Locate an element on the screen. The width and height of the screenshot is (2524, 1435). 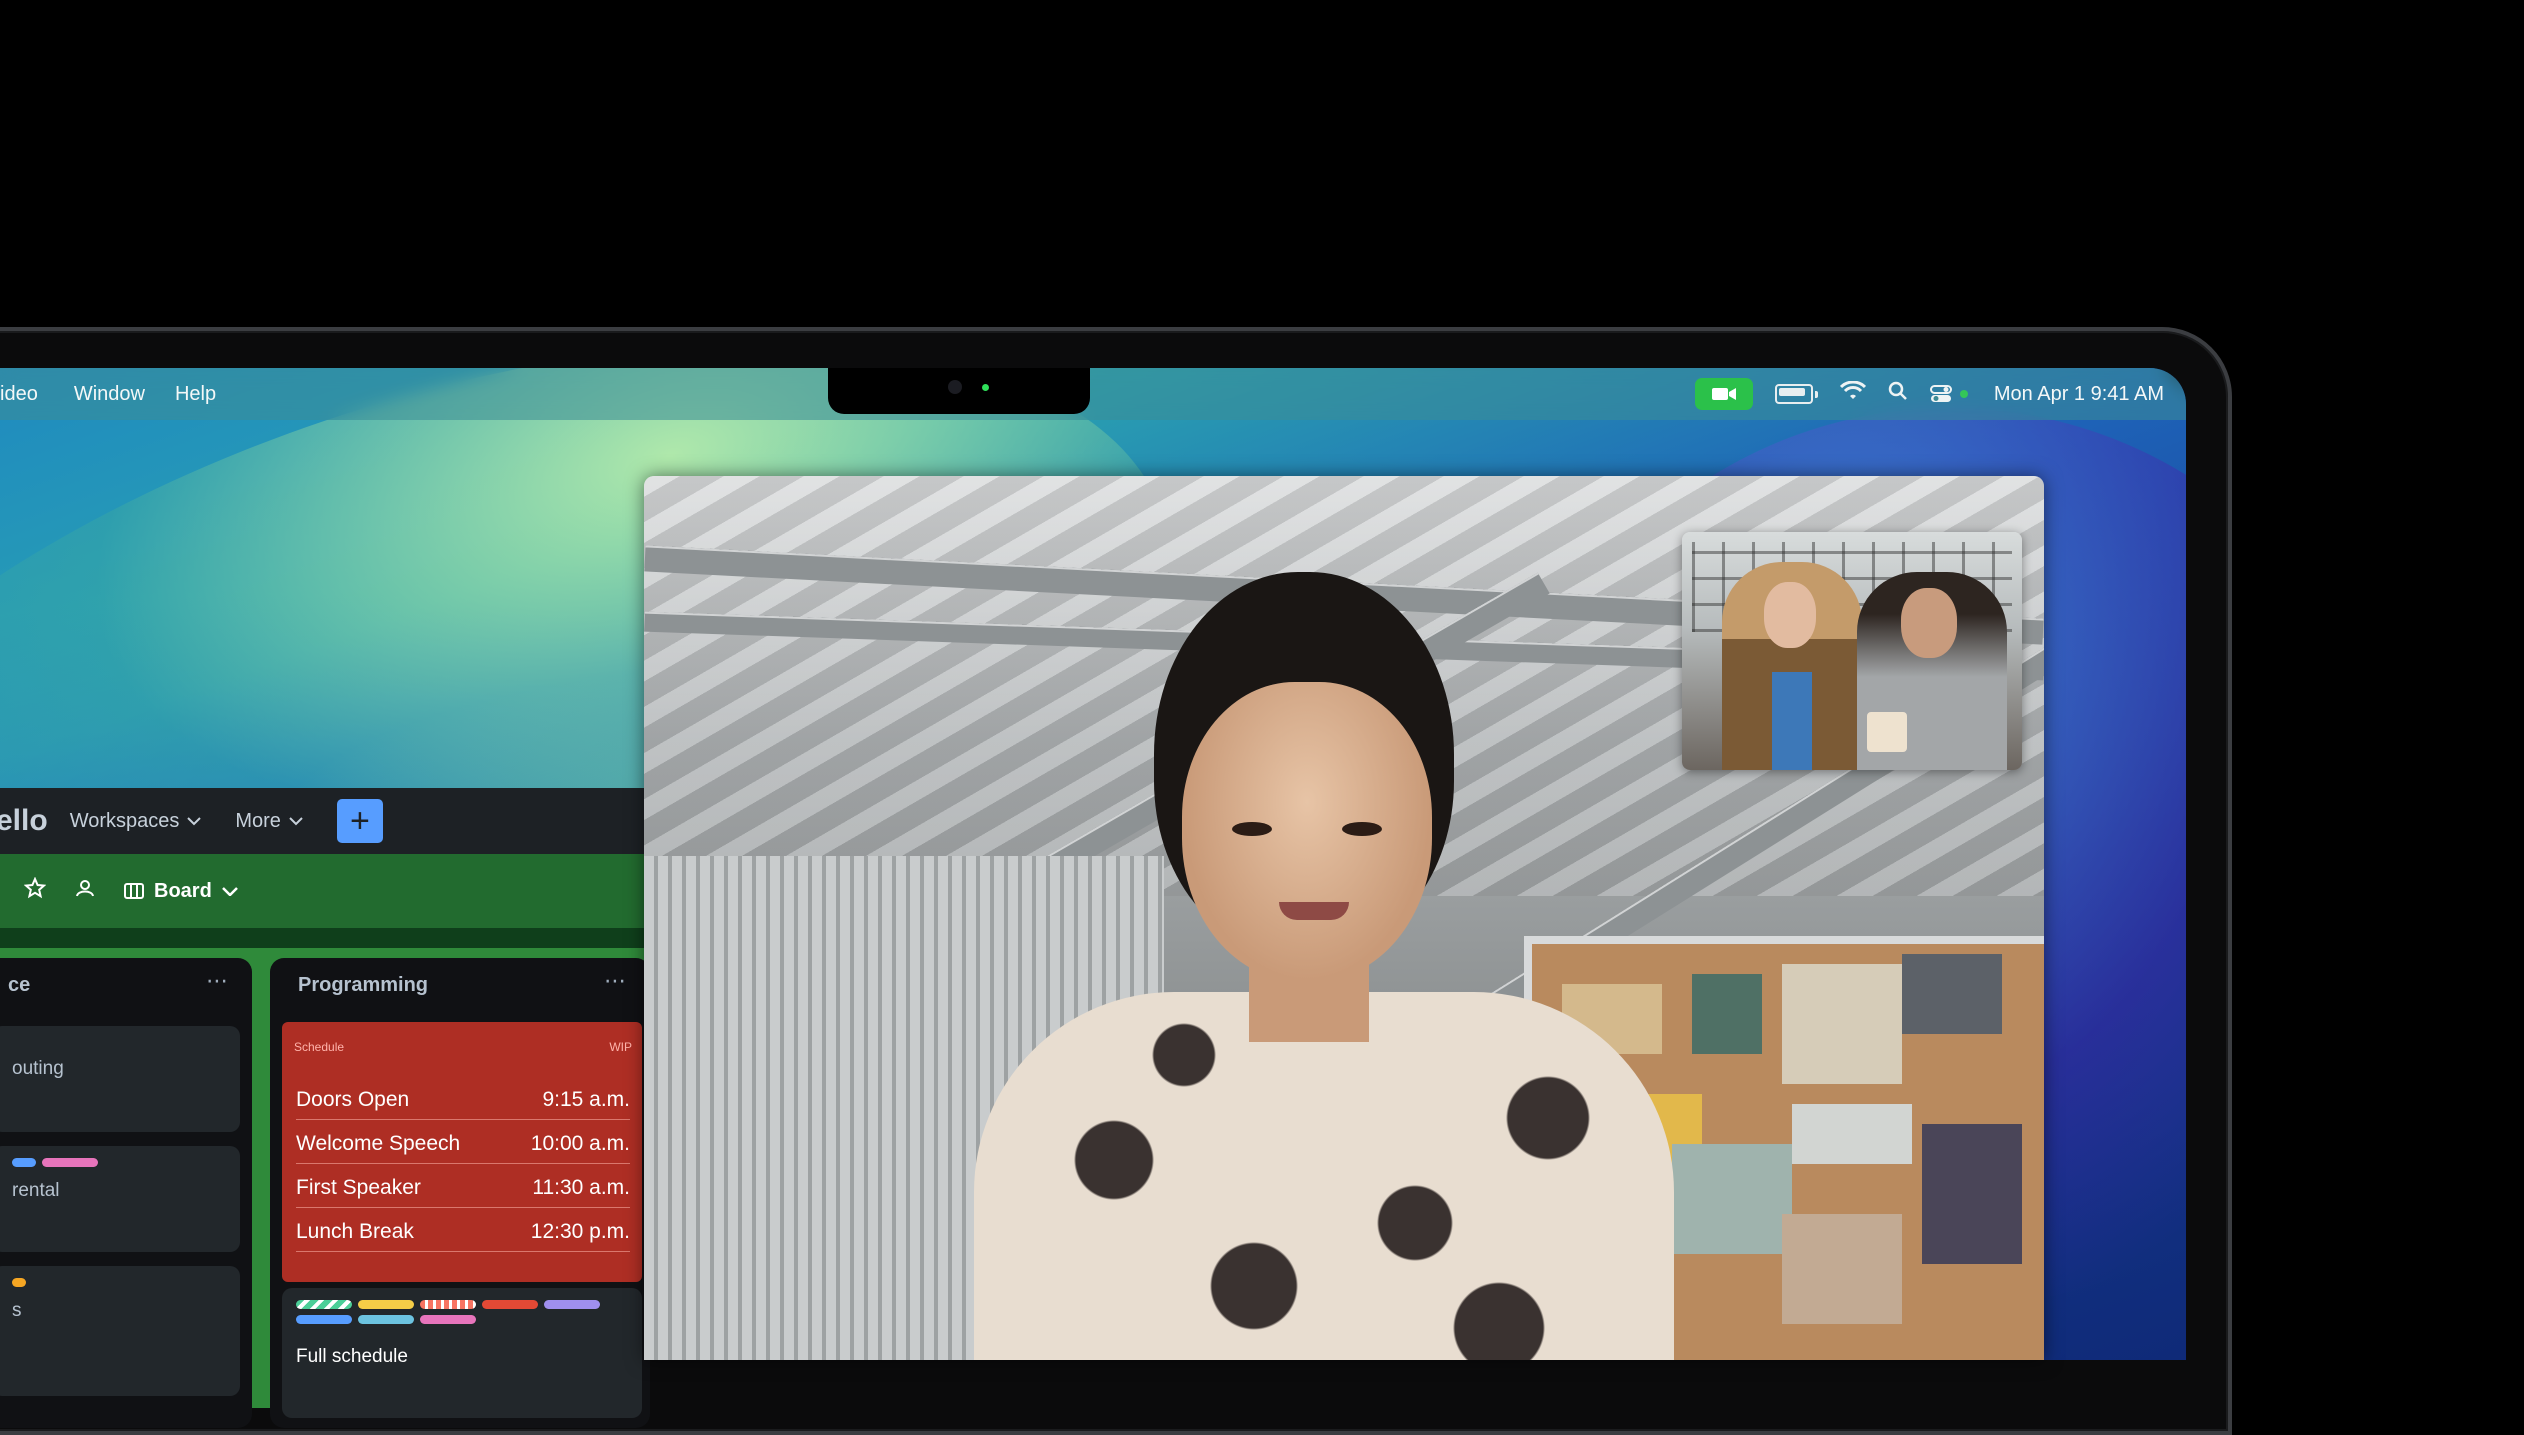
participant-mouth is located at coordinates (1314, 911).